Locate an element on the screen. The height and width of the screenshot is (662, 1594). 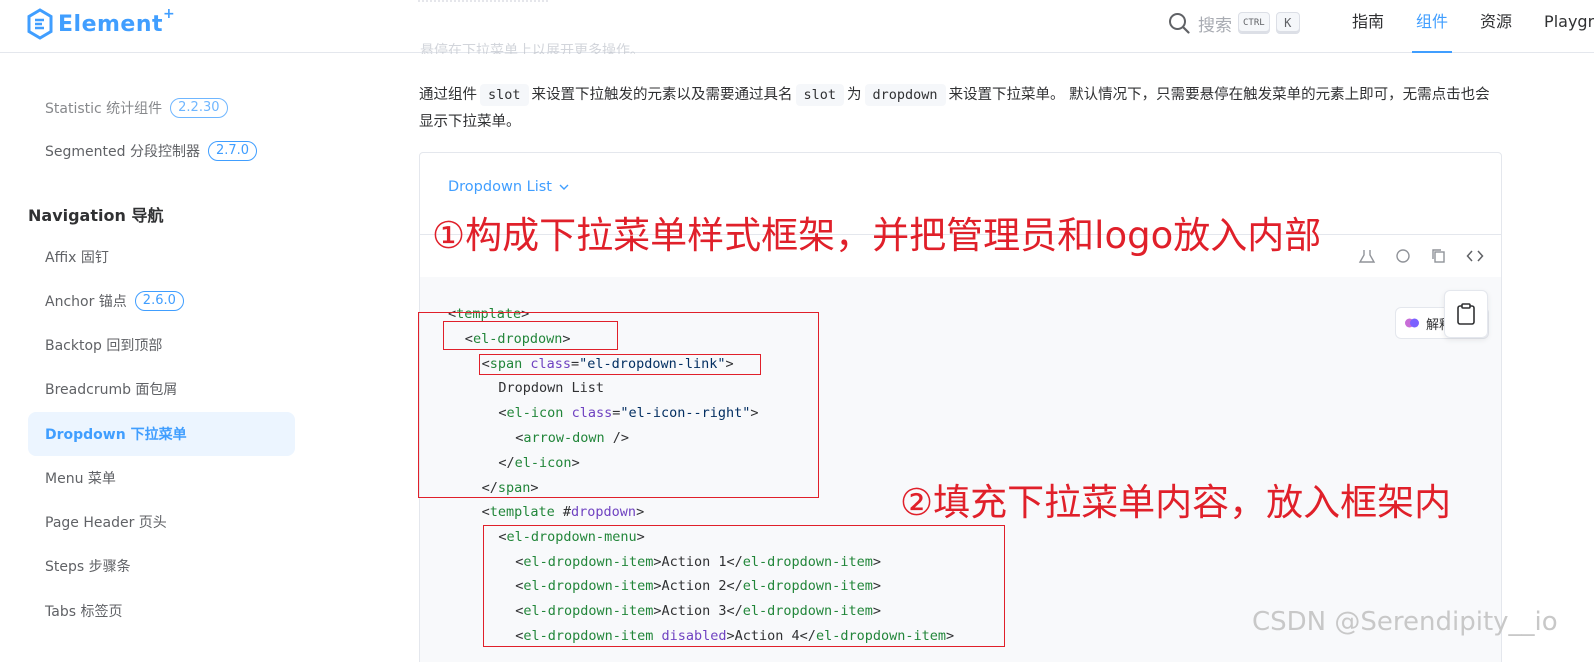
version-badge: 2.6.0 is located at coordinates (159, 301).